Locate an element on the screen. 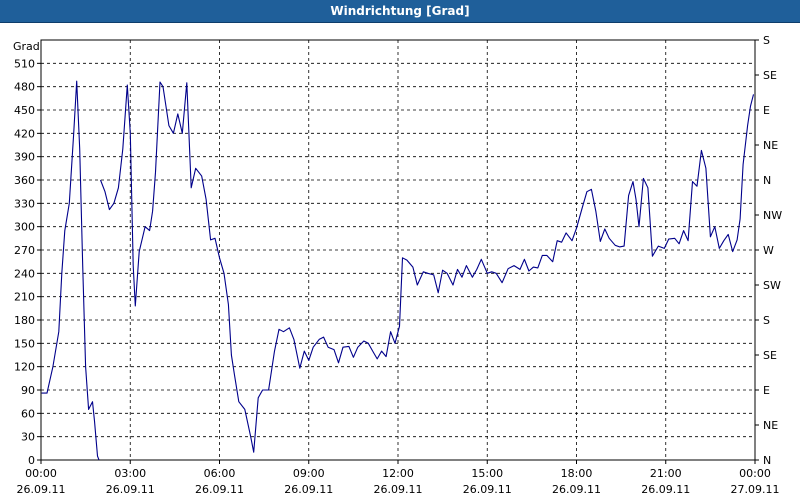 Image resolution: width=800 pixels, height=500 pixels. y-tick-label: 480 is located at coordinates (24, 87).